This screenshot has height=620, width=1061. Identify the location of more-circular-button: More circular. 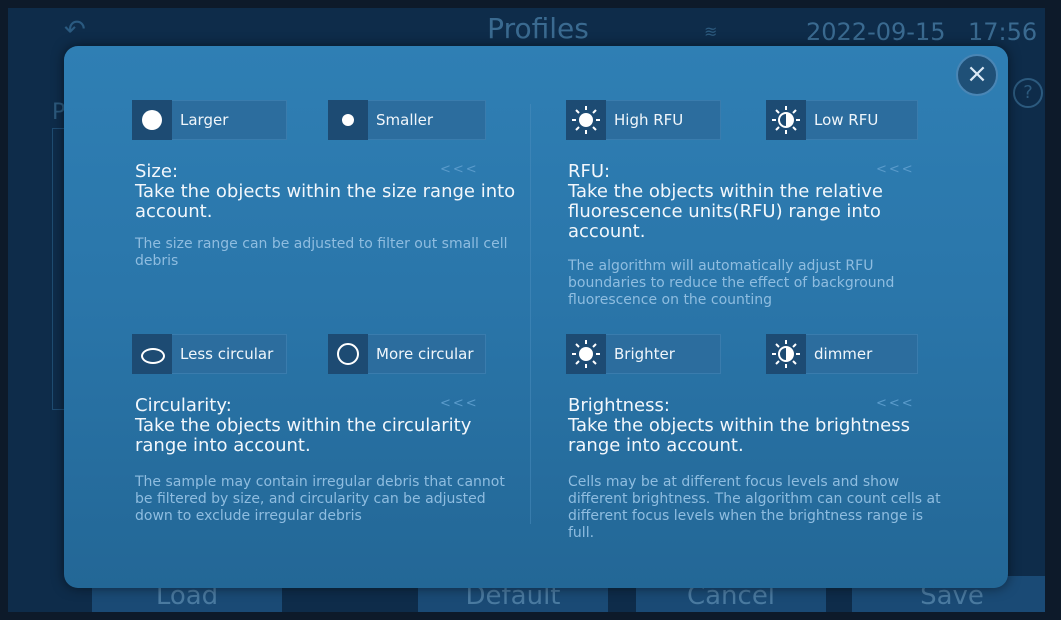
(407, 354).